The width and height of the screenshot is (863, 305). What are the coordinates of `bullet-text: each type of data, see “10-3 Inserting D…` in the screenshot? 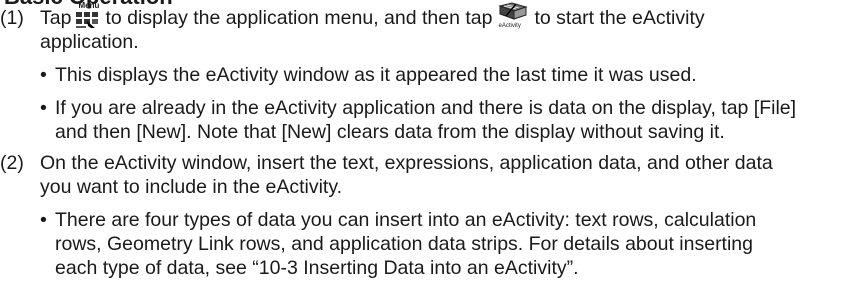 It's located at (317, 268).